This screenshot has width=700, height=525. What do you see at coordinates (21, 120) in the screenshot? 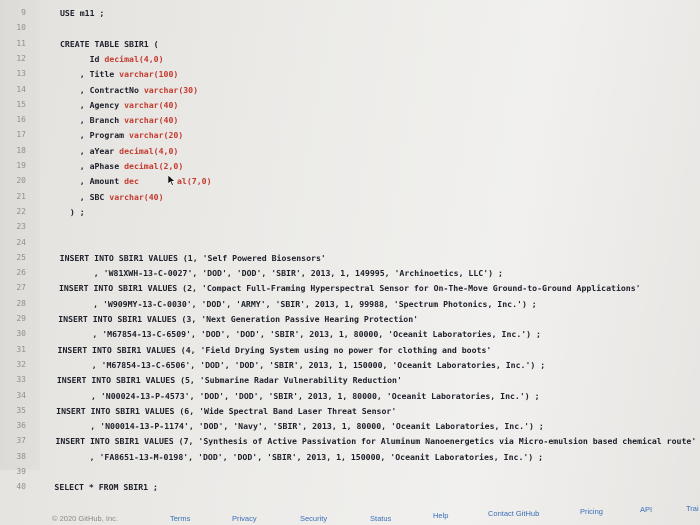
I see `line-number: 16` at bounding box center [21, 120].